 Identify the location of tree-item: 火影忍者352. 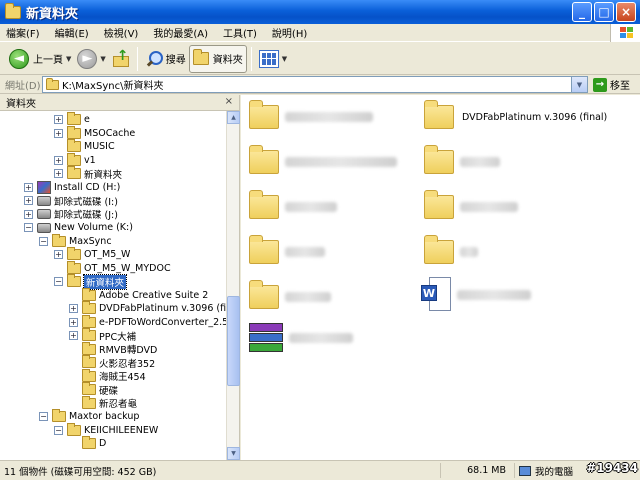
(112, 362).